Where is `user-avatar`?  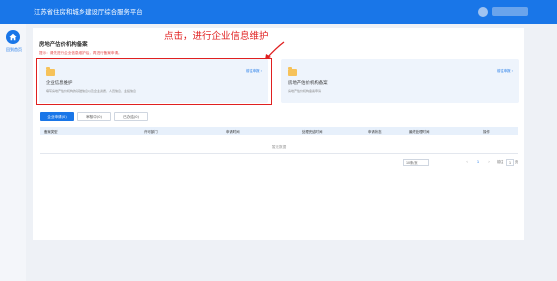 user-avatar is located at coordinates (483, 12).